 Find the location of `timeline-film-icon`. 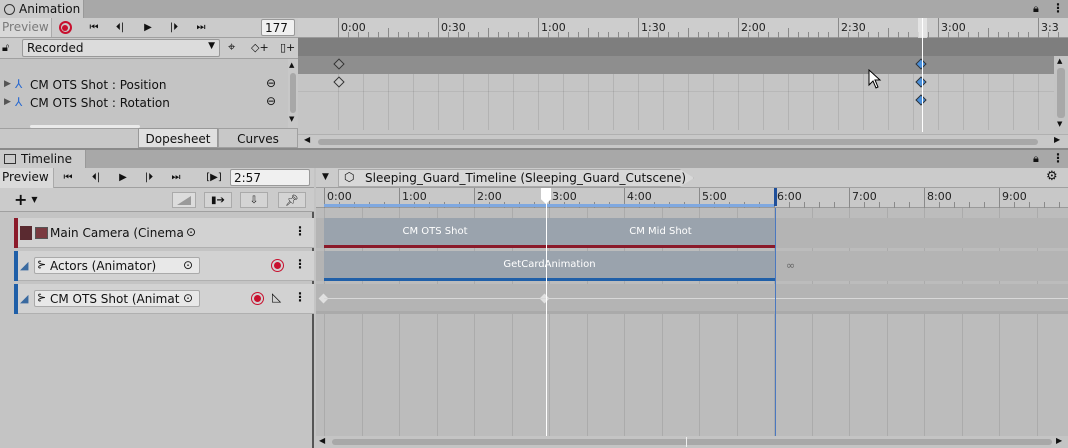

timeline-film-icon is located at coordinates (10, 159).